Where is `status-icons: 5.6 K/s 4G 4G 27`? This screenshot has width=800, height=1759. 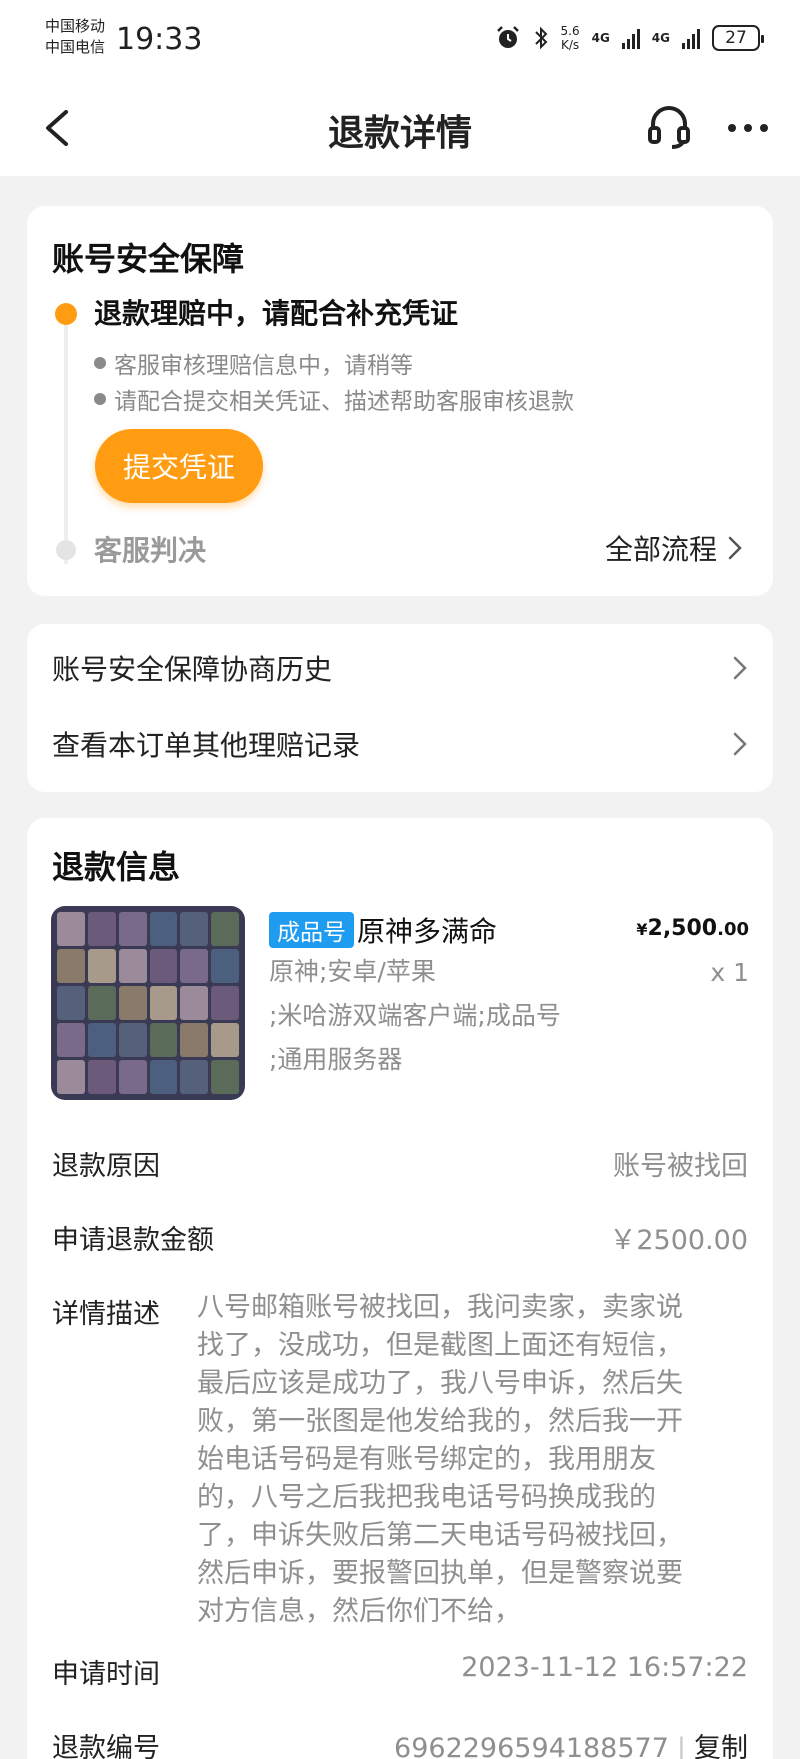
status-icons: 5.6 K/s 4G 4G 27 is located at coordinates (629, 38).